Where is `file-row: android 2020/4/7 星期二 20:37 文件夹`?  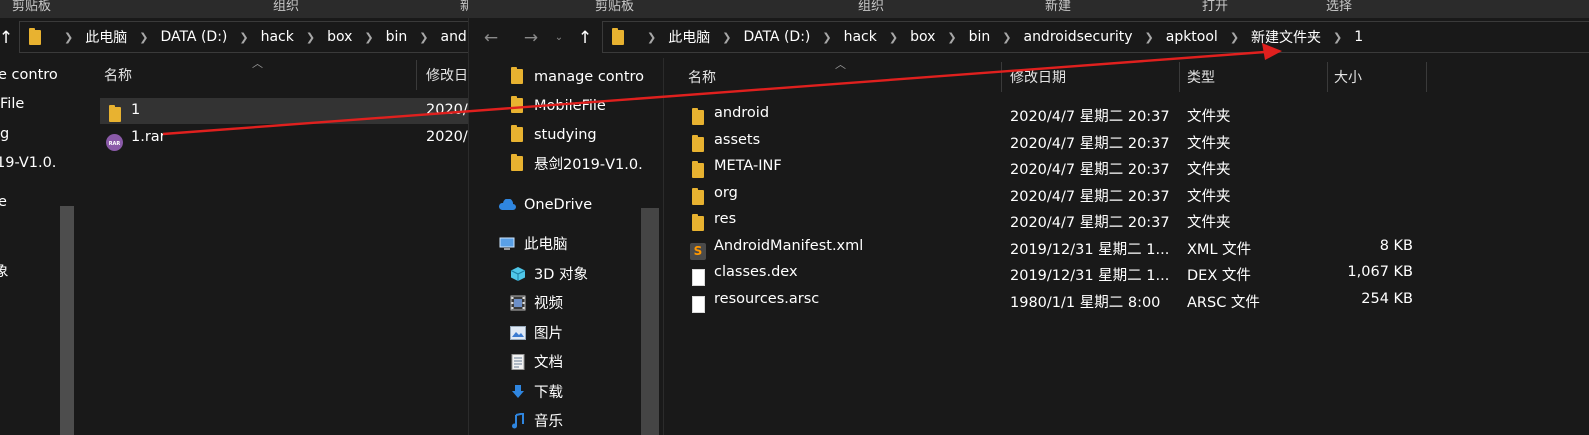
file-row: android 2020/4/7 星期二 20:37 文件夹 is located at coordinates (1133, 114).